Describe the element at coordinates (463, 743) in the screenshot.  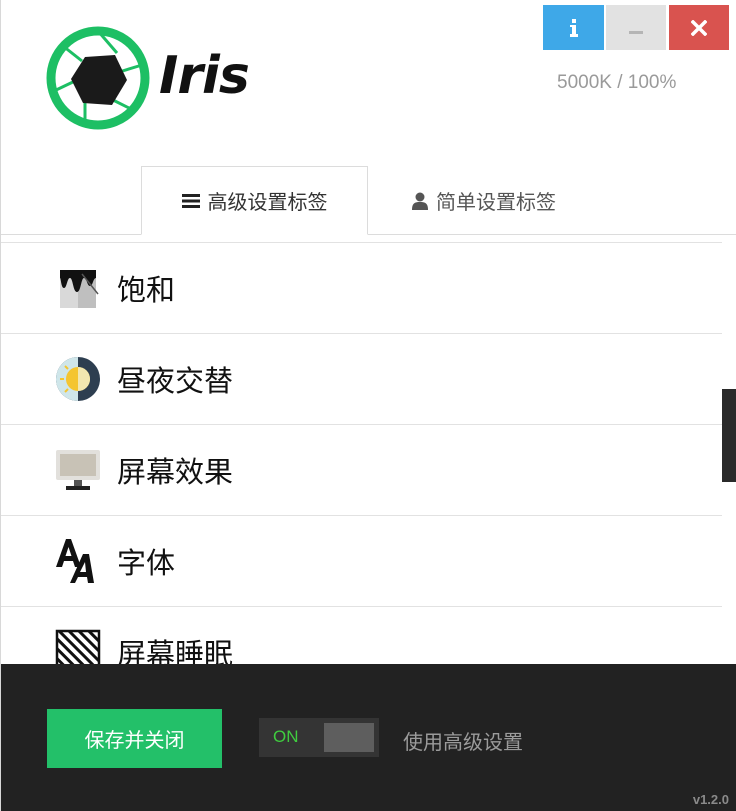
I see `advanced-settings-label: 使用高级设置` at that location.